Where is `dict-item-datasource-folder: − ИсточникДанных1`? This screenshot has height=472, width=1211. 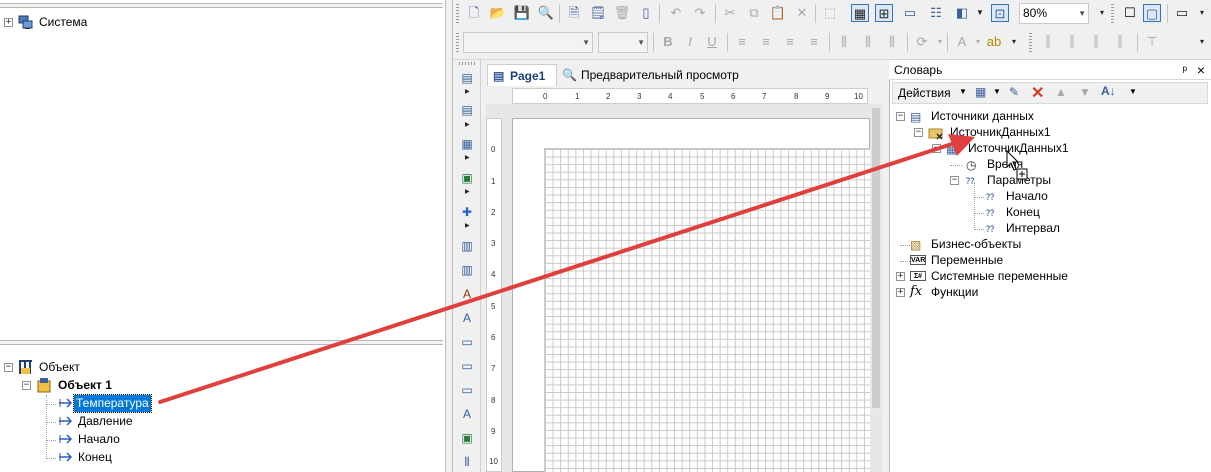
dict-item-datasource-folder: − ИсточникДанных1 is located at coordinates (1054, 132).